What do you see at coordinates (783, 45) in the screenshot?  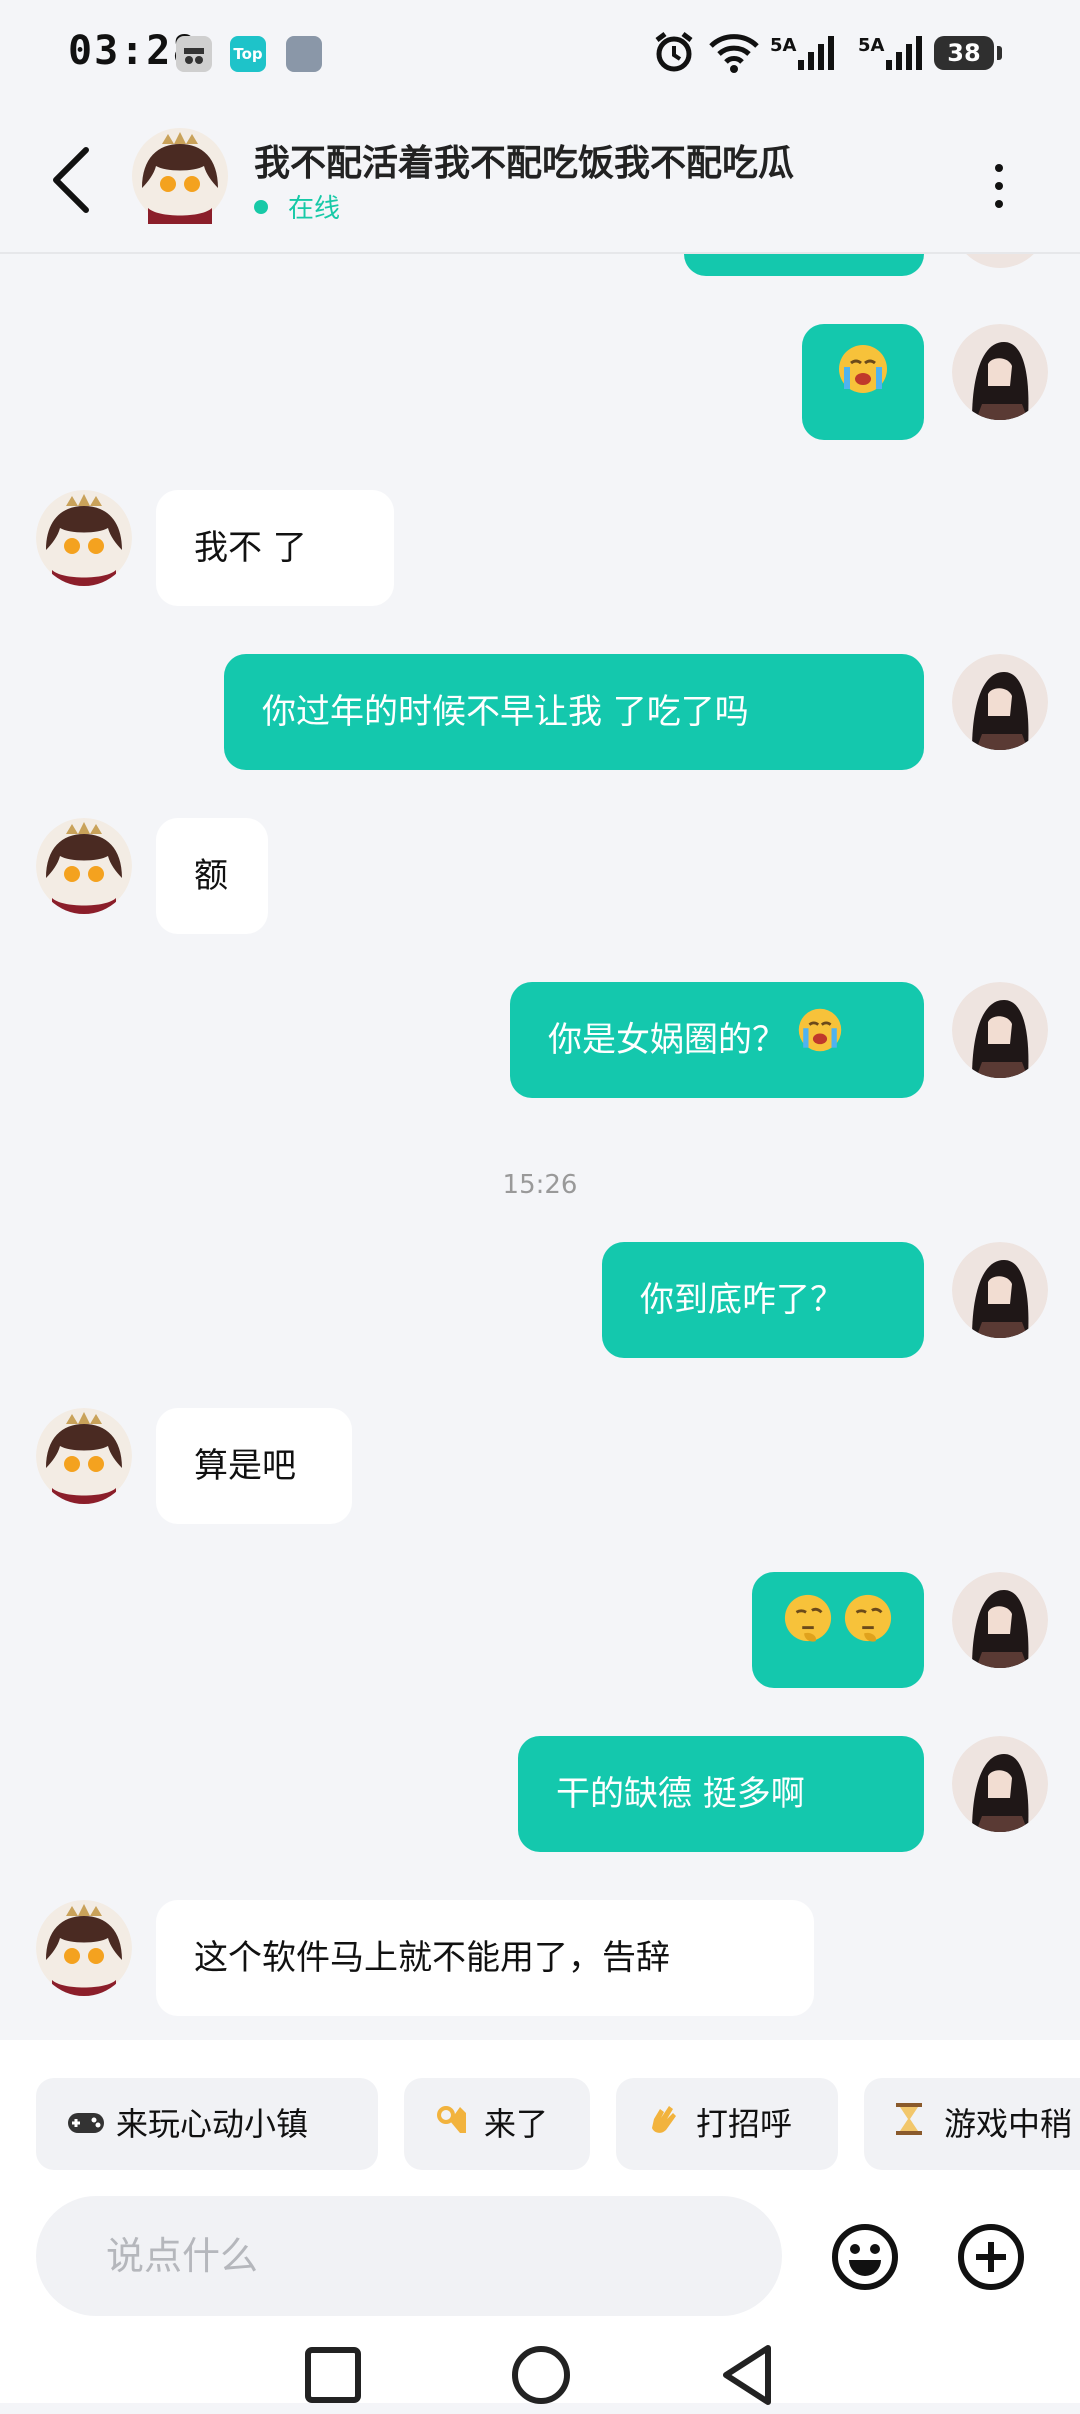 I see `signal-1-label: 5A` at bounding box center [783, 45].